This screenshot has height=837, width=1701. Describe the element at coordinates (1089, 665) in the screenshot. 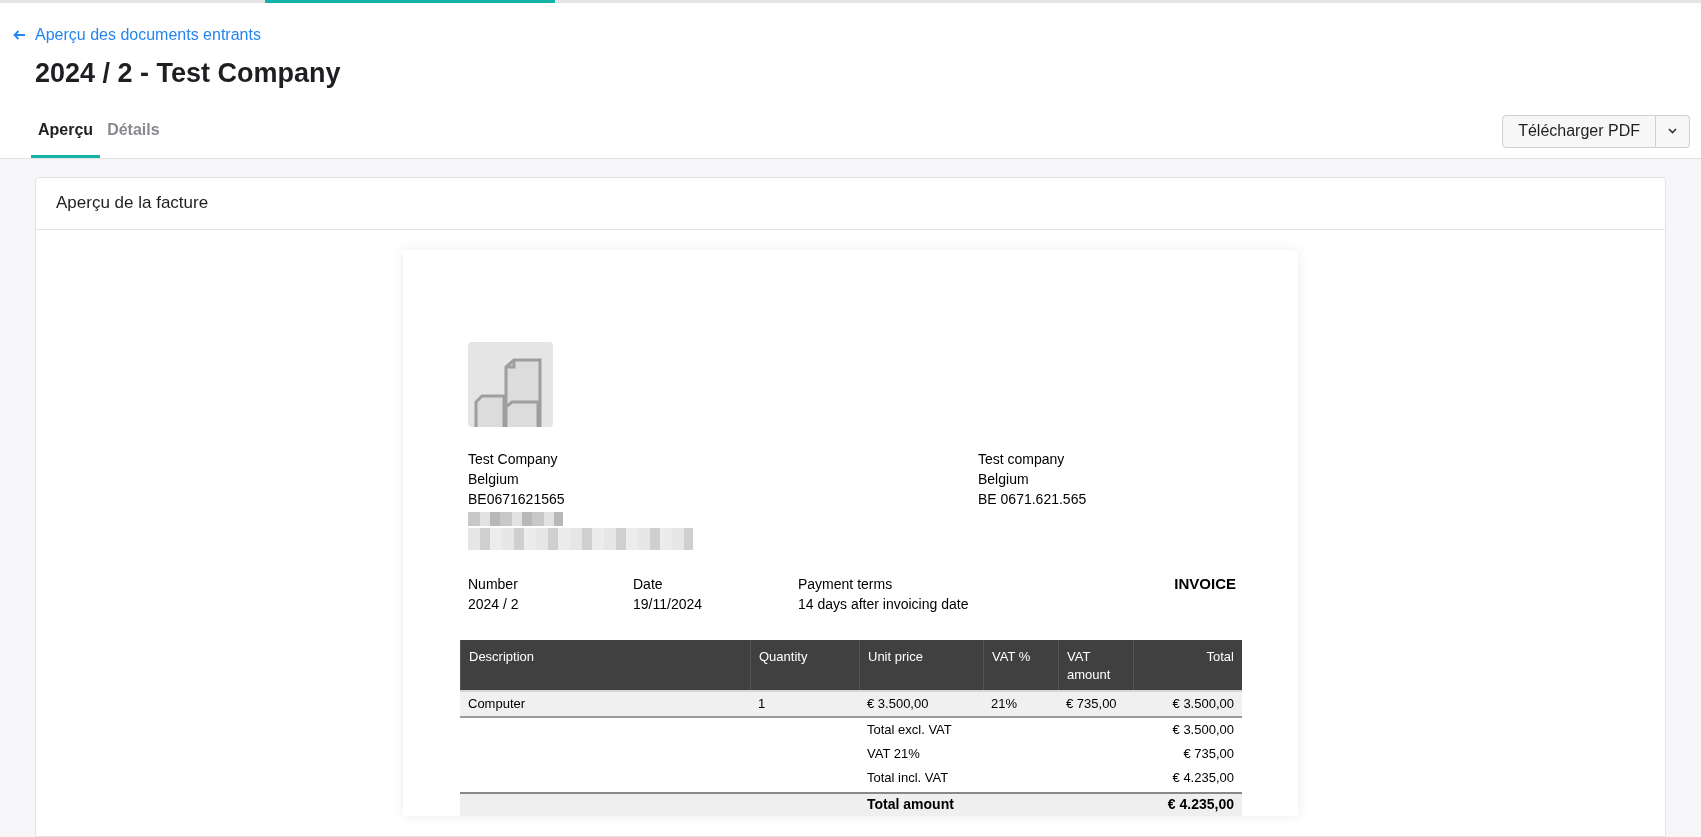

I see `column-header: VAT amount` at that location.